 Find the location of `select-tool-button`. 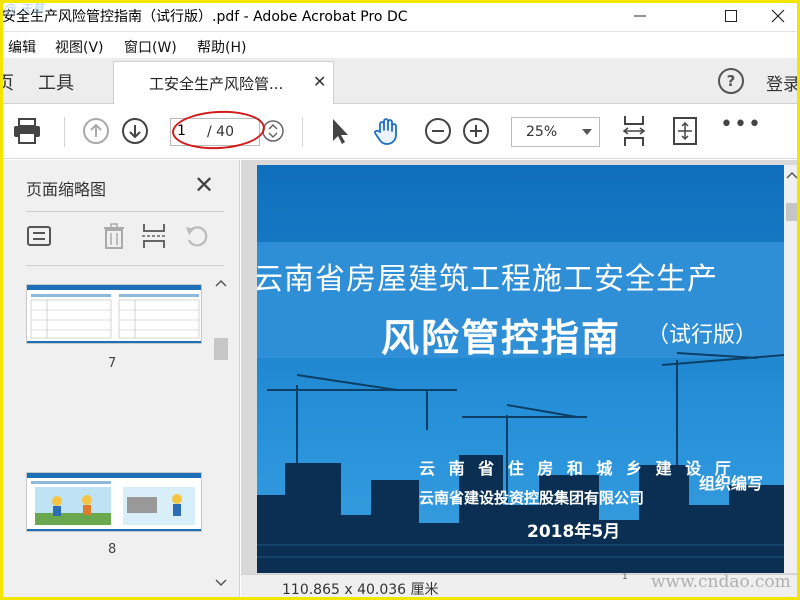

select-tool-button is located at coordinates (340, 131).